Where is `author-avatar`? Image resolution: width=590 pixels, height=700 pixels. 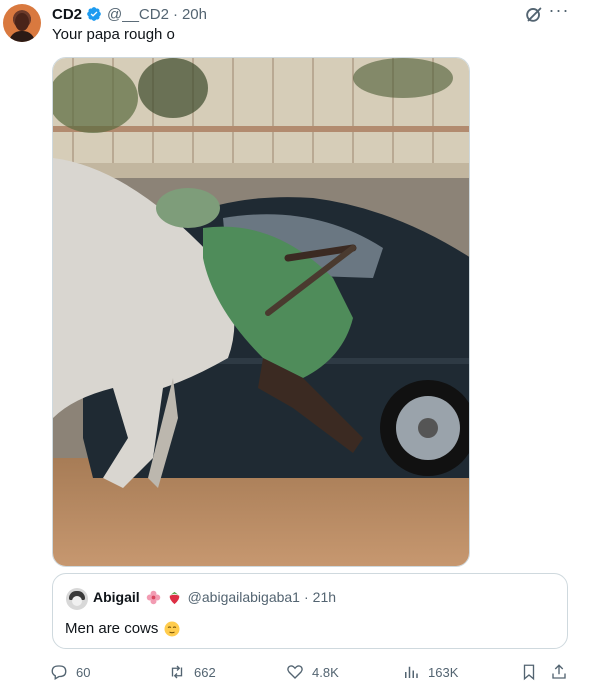
author-avatar is located at coordinates (22, 23).